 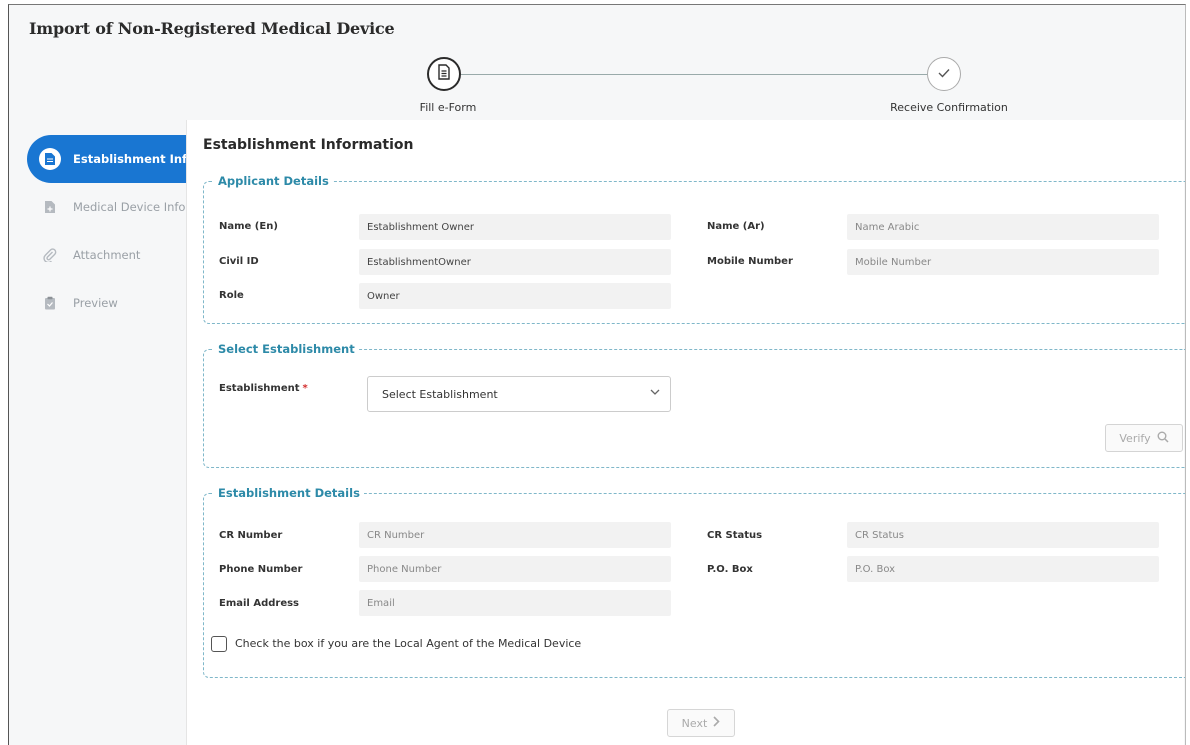 I want to click on search-icon, so click(x=1163, y=438).